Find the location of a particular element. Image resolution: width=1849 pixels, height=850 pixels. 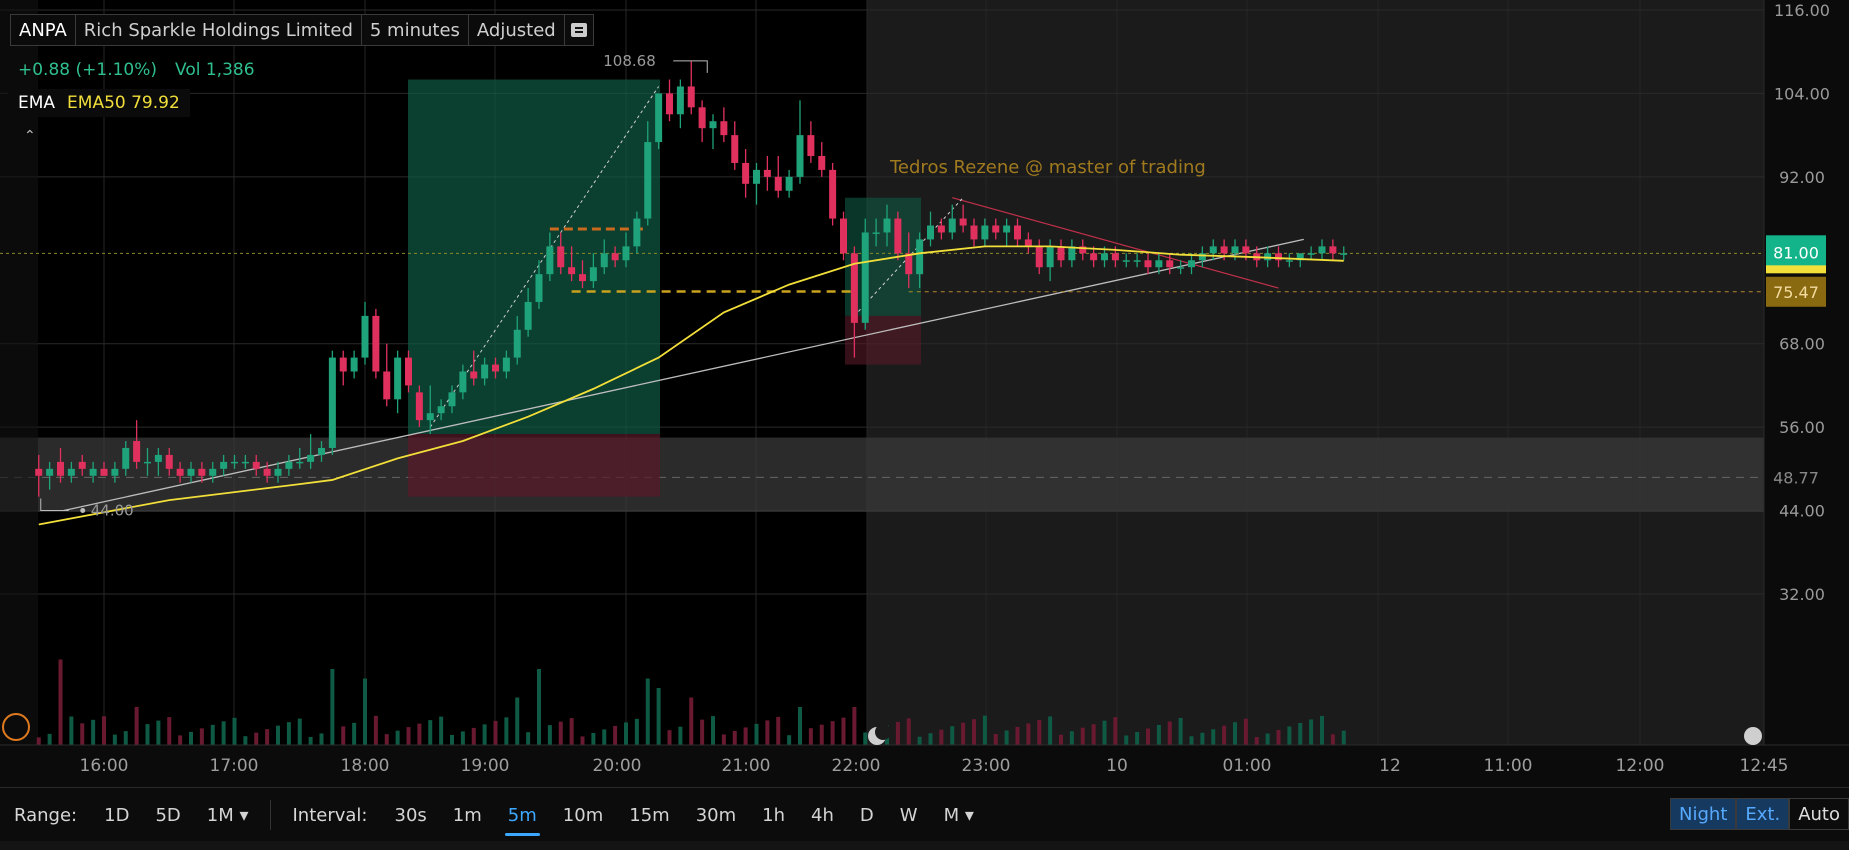

range-5d: 5D is located at coordinates (167, 815).